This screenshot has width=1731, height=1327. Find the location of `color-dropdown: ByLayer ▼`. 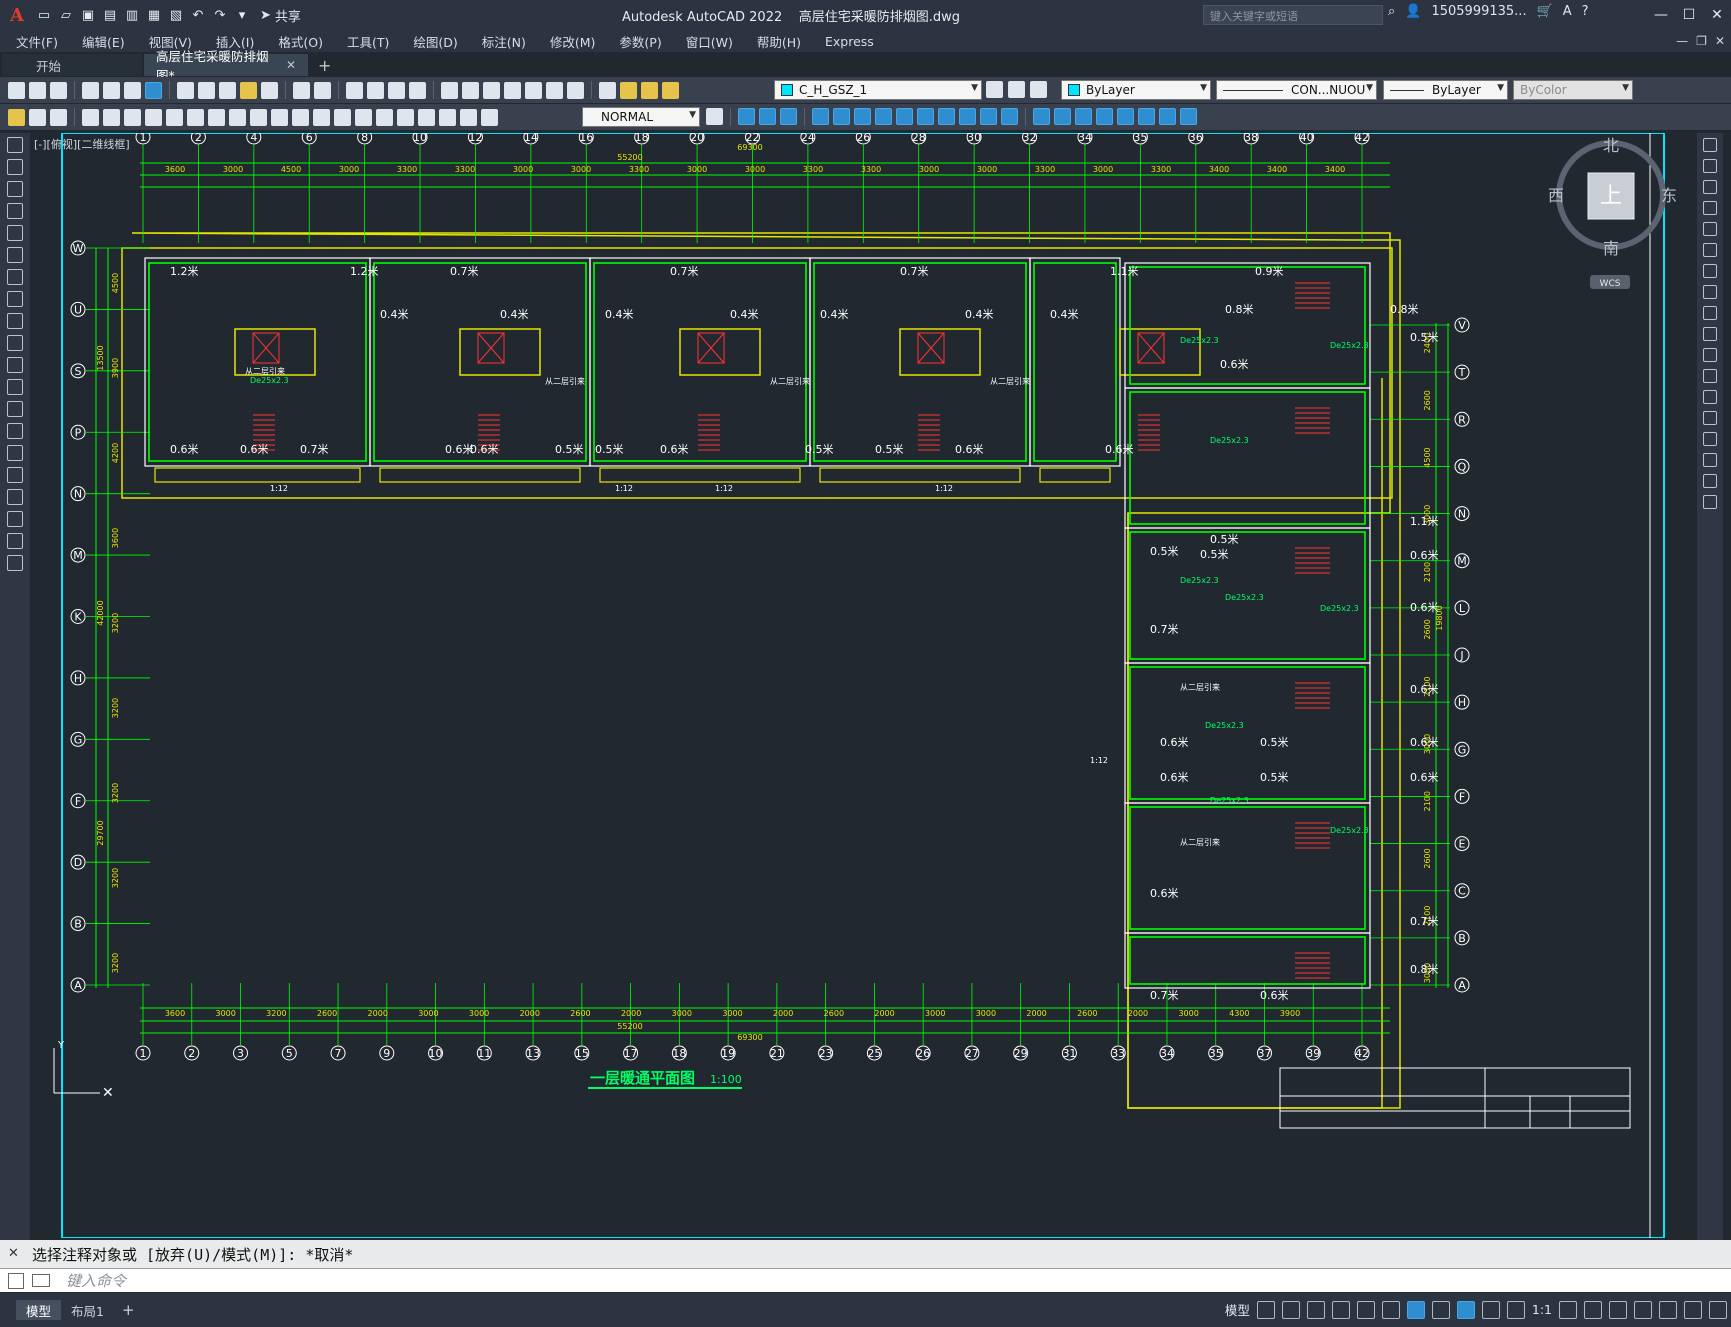

color-dropdown: ByLayer ▼ is located at coordinates (1136, 90).